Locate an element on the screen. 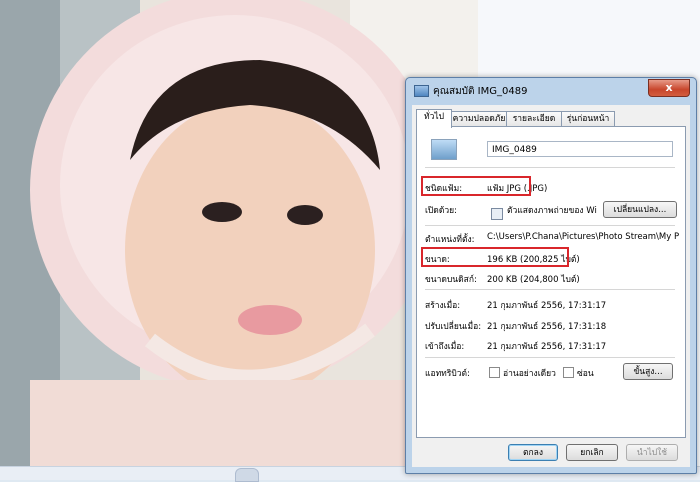 This screenshot has width=700, height=482. size-on-disk-value: 200 KB (204,800 ไบต์) is located at coordinates (533, 280).